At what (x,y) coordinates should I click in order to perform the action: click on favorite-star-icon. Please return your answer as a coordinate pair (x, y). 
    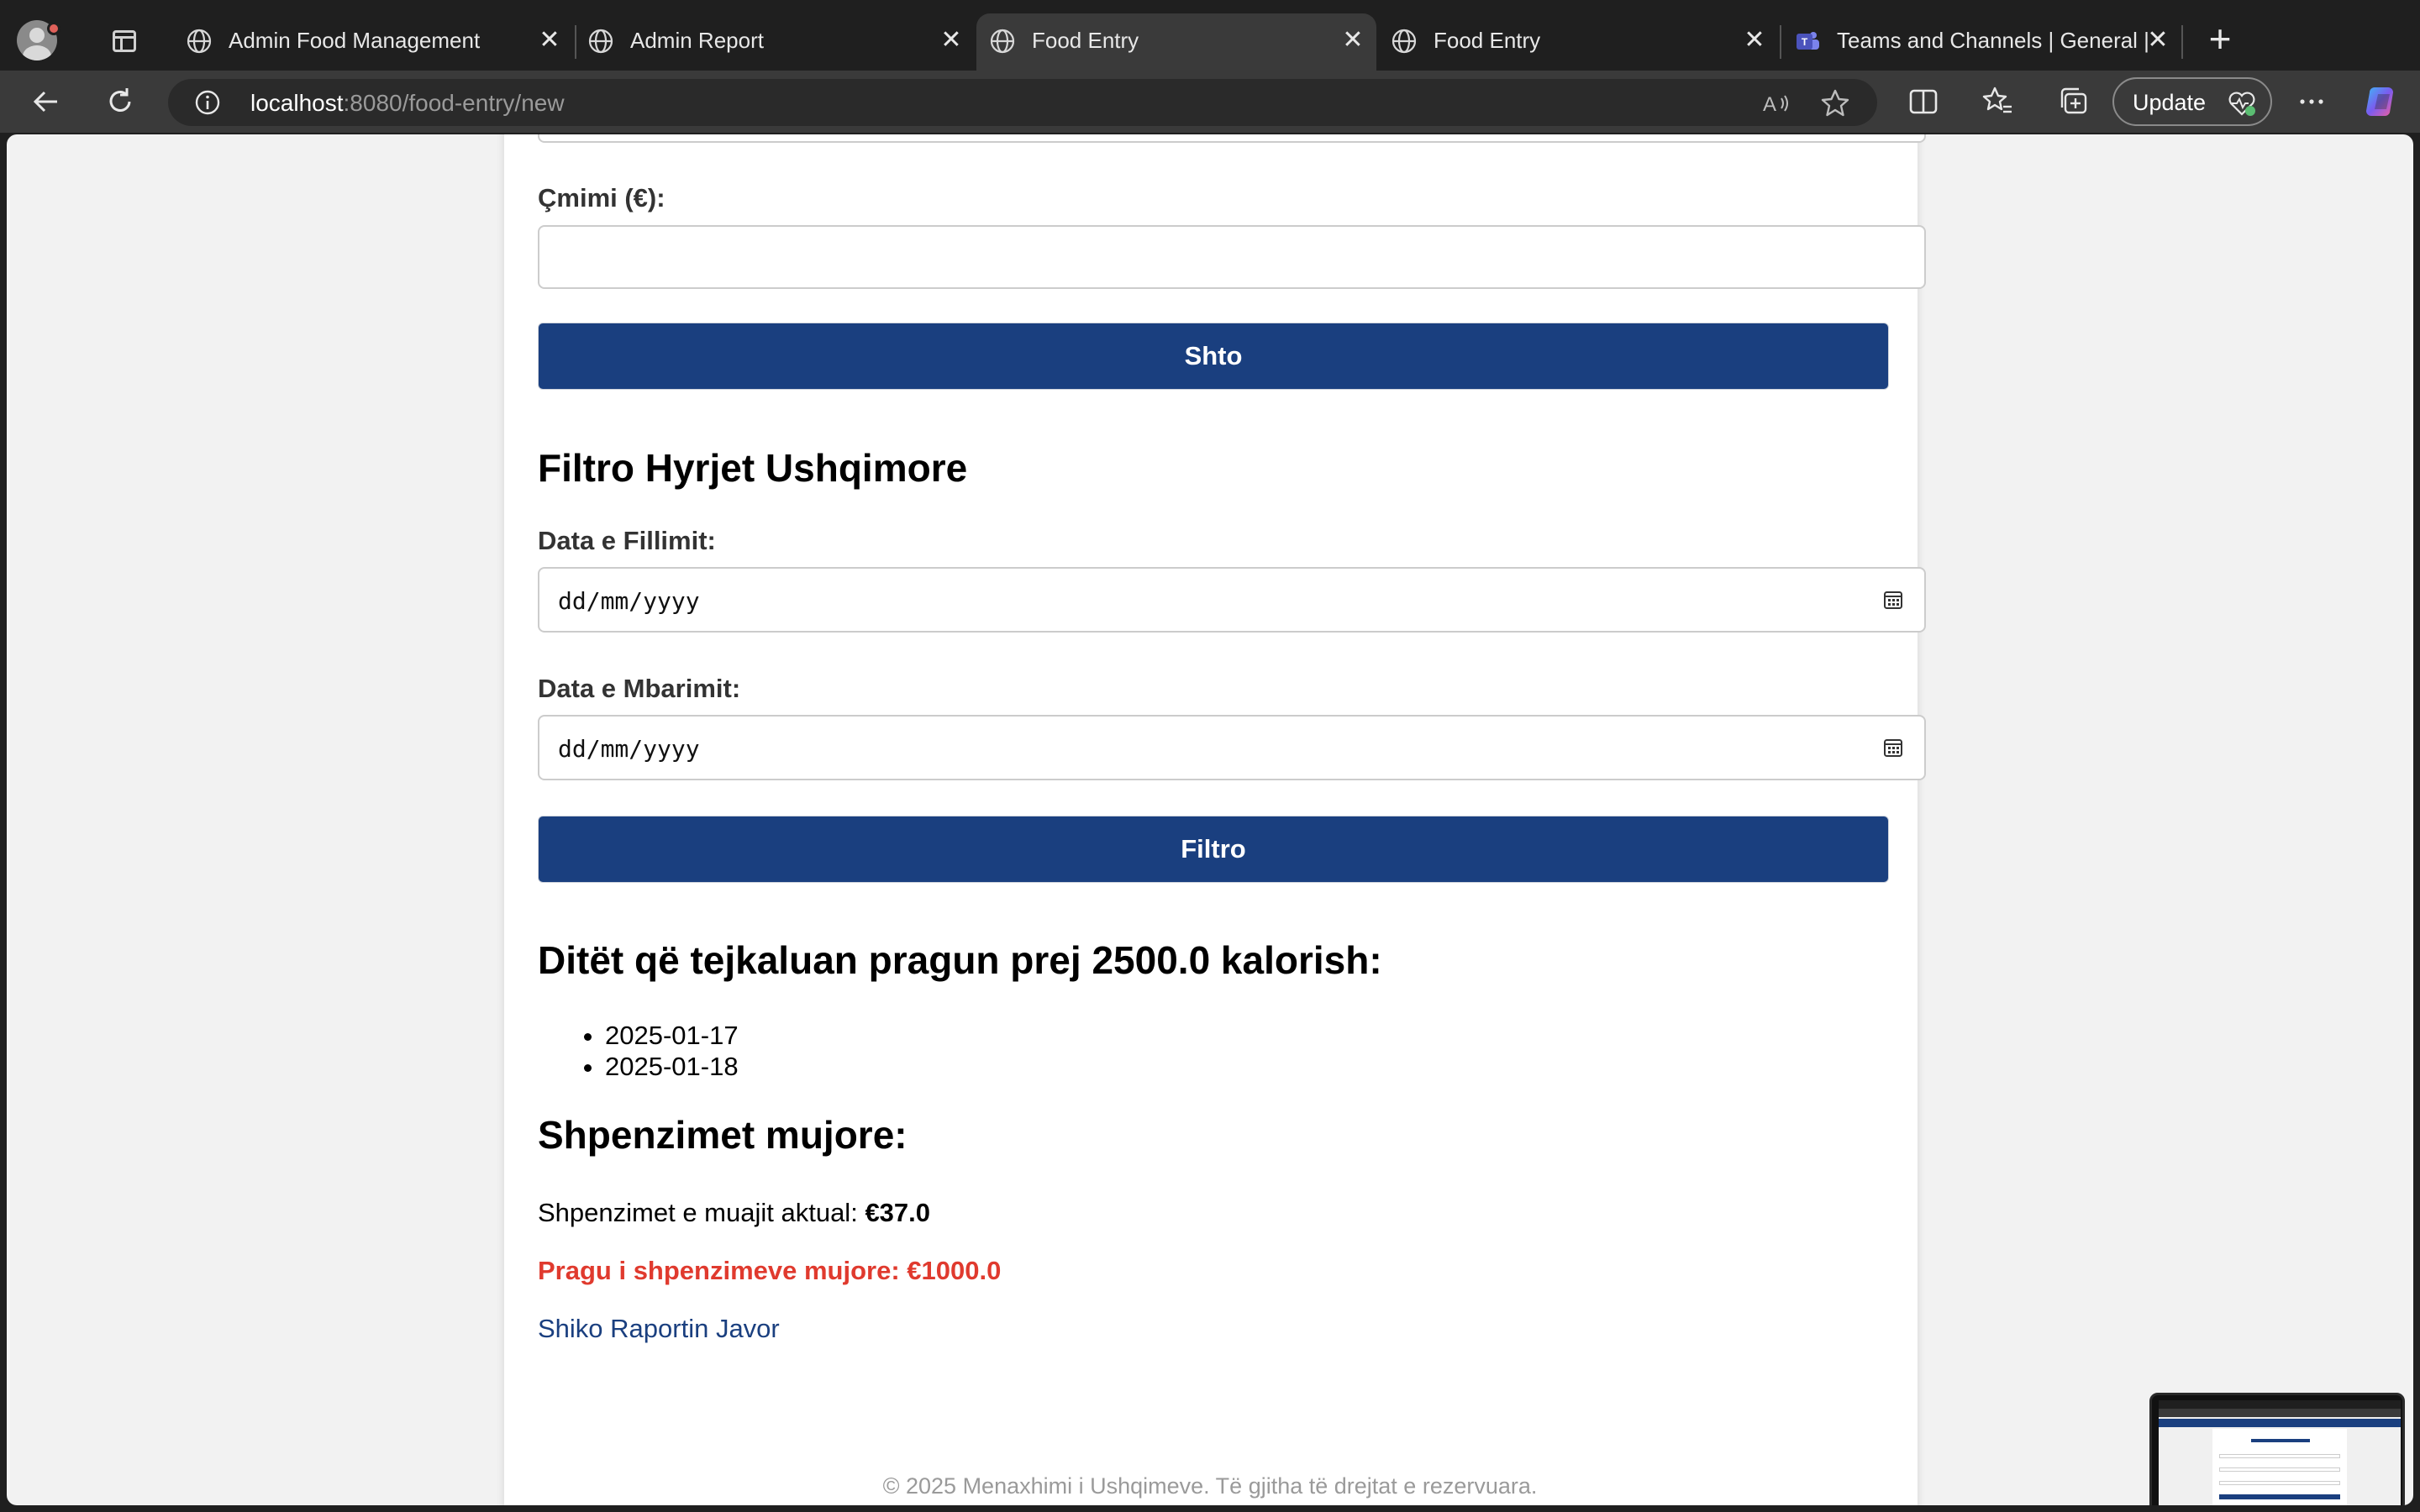
    Looking at the image, I should click on (1835, 103).